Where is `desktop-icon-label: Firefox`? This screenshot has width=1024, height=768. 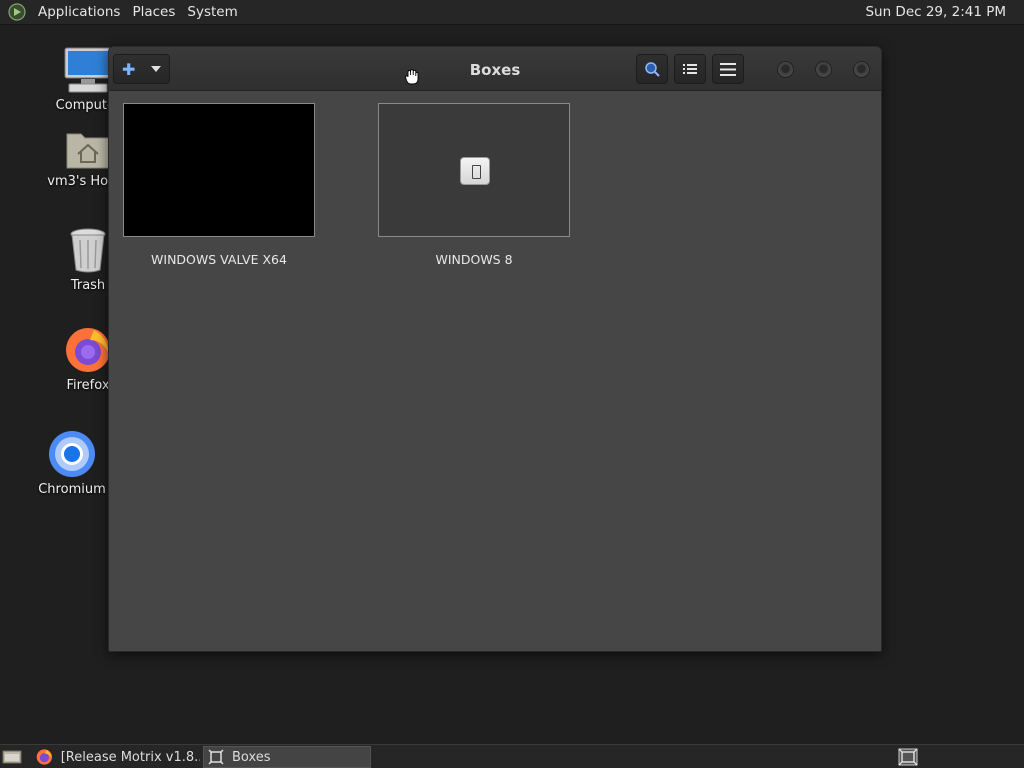 desktop-icon-label: Firefox is located at coordinates (88, 385).